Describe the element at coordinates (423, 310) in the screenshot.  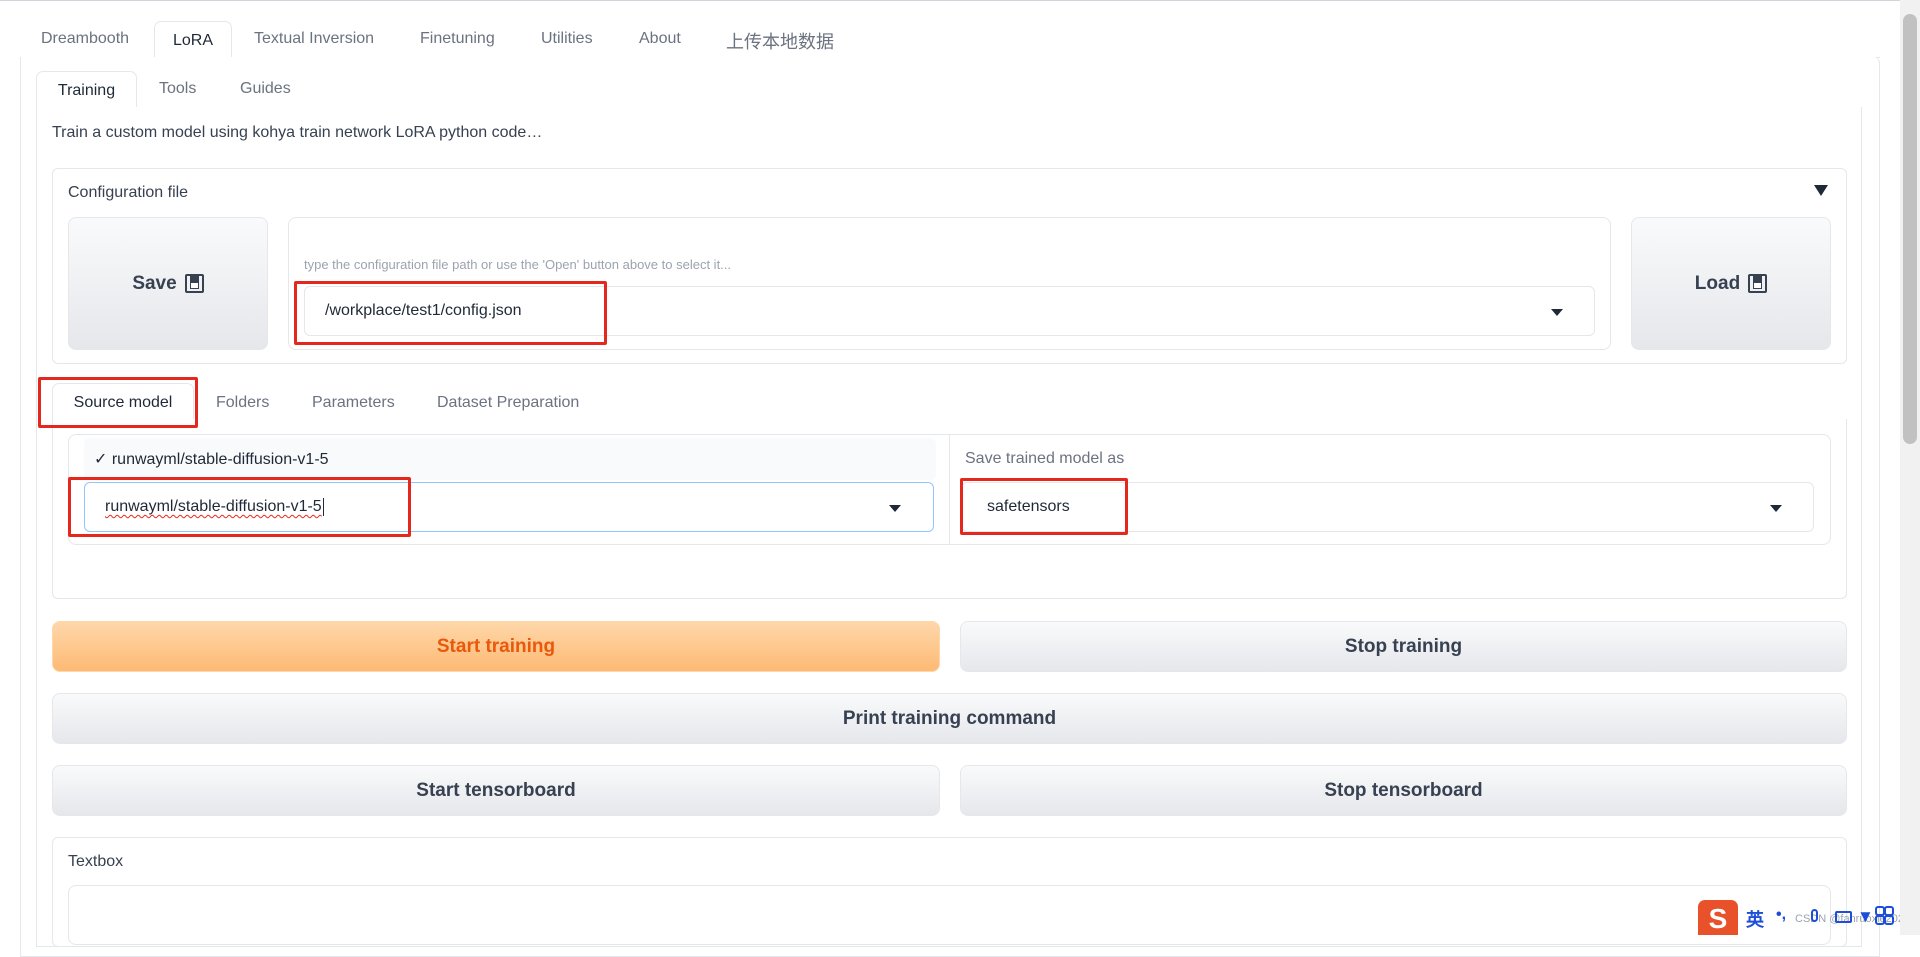
I see `config-path-value: /workplace/test1/config.json` at that location.